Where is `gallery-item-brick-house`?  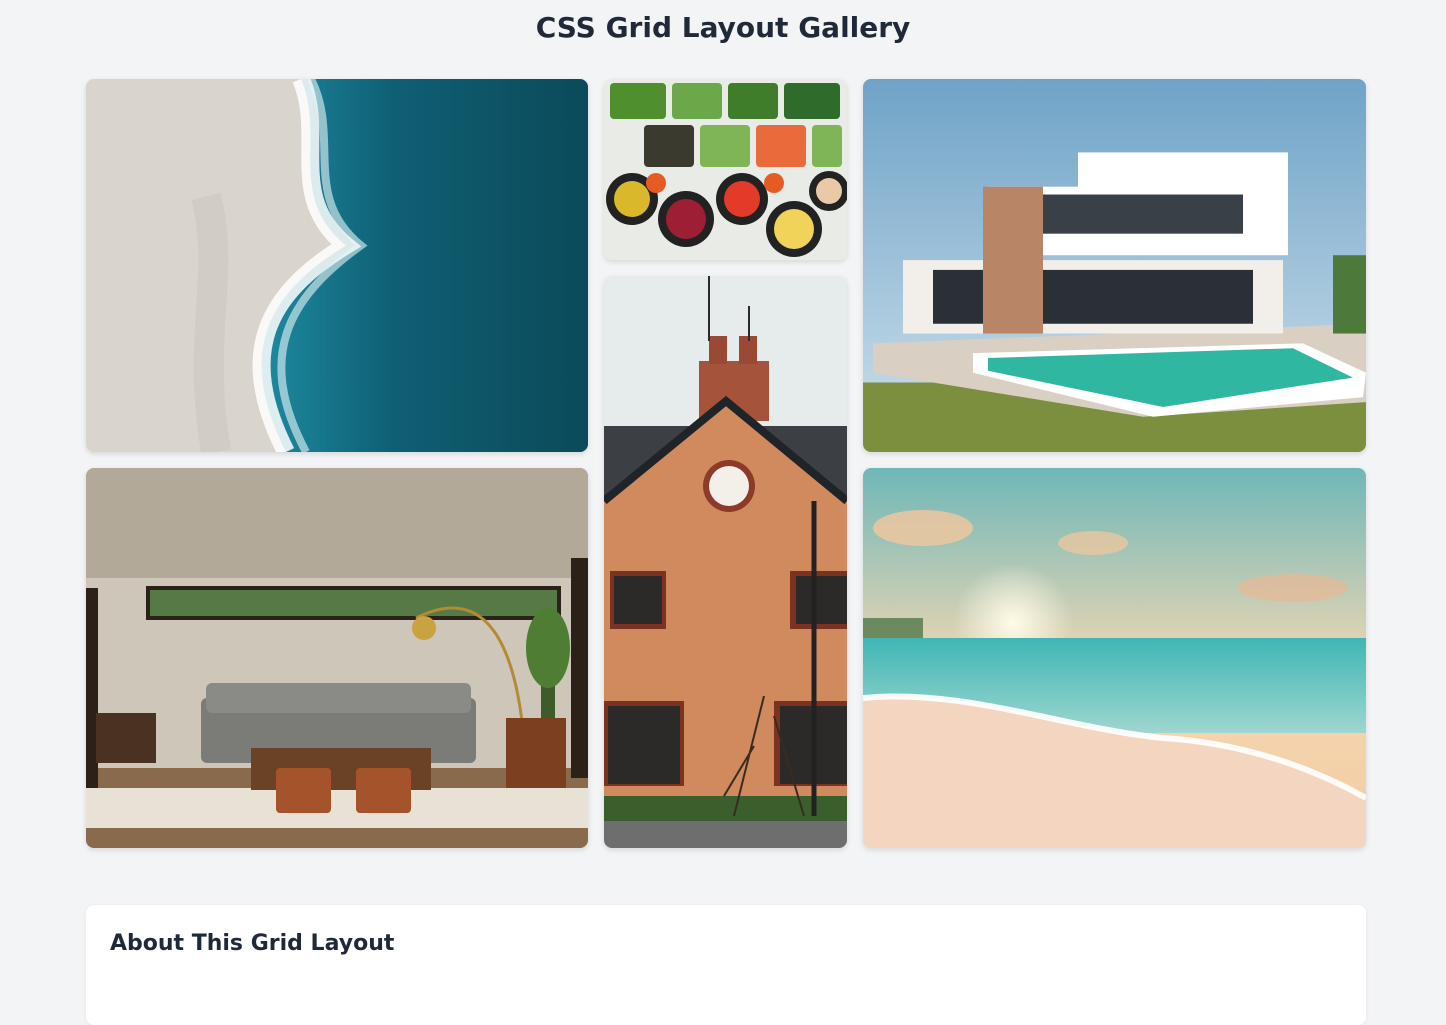 gallery-item-brick-house is located at coordinates (725, 562).